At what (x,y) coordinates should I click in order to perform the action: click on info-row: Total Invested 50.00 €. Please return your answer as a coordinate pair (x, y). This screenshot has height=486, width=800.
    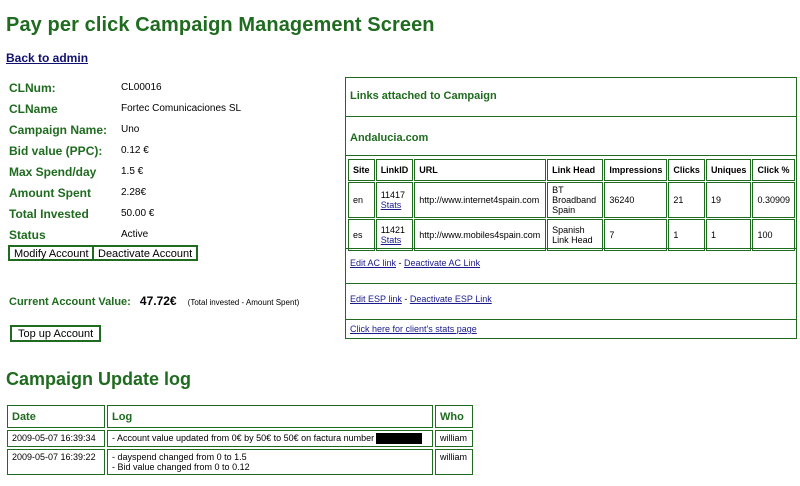
    Looking at the image, I should click on (125, 213).